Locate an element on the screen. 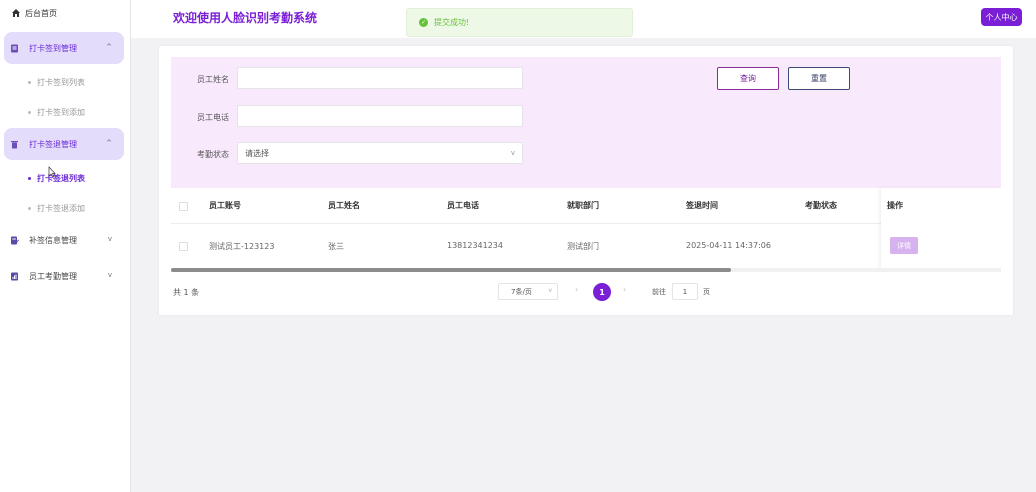  page-title: 欢迎使用人脸识别考勤系统 is located at coordinates (245, 18).